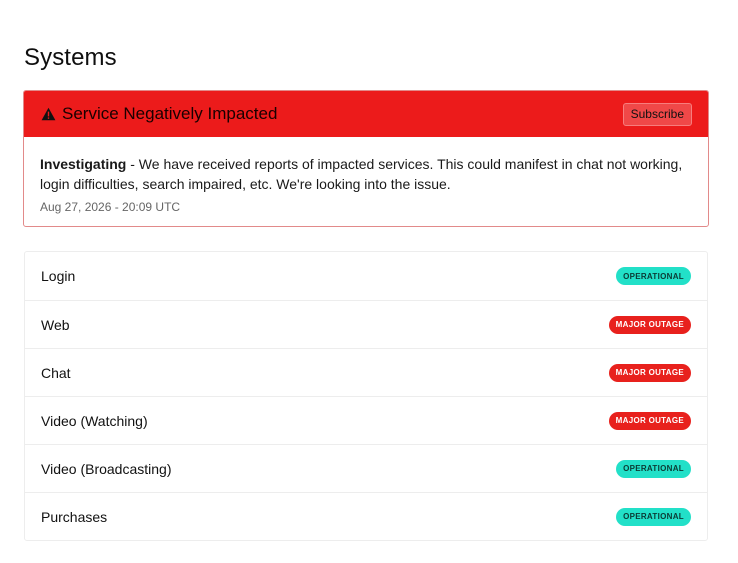 This screenshot has width=738, height=563. Describe the element at coordinates (94, 420) in the screenshot. I see `system-name: Video (Watching)` at that location.